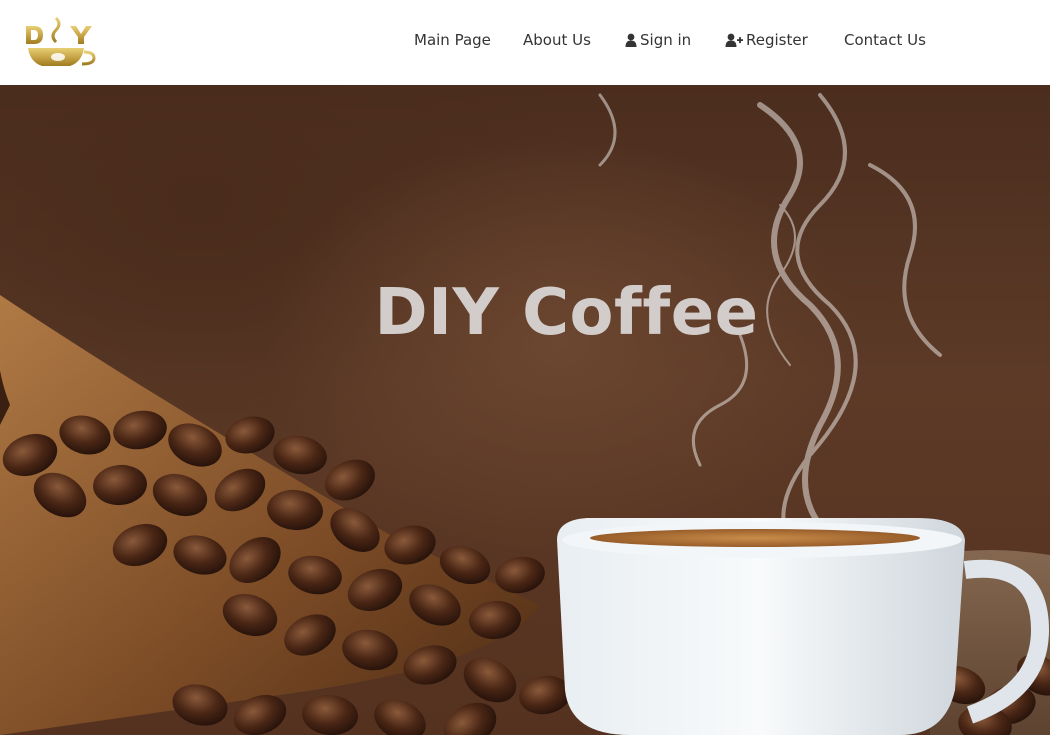 This screenshot has width=1050, height=735. I want to click on nav-main-page: Main Page, so click(452, 40).